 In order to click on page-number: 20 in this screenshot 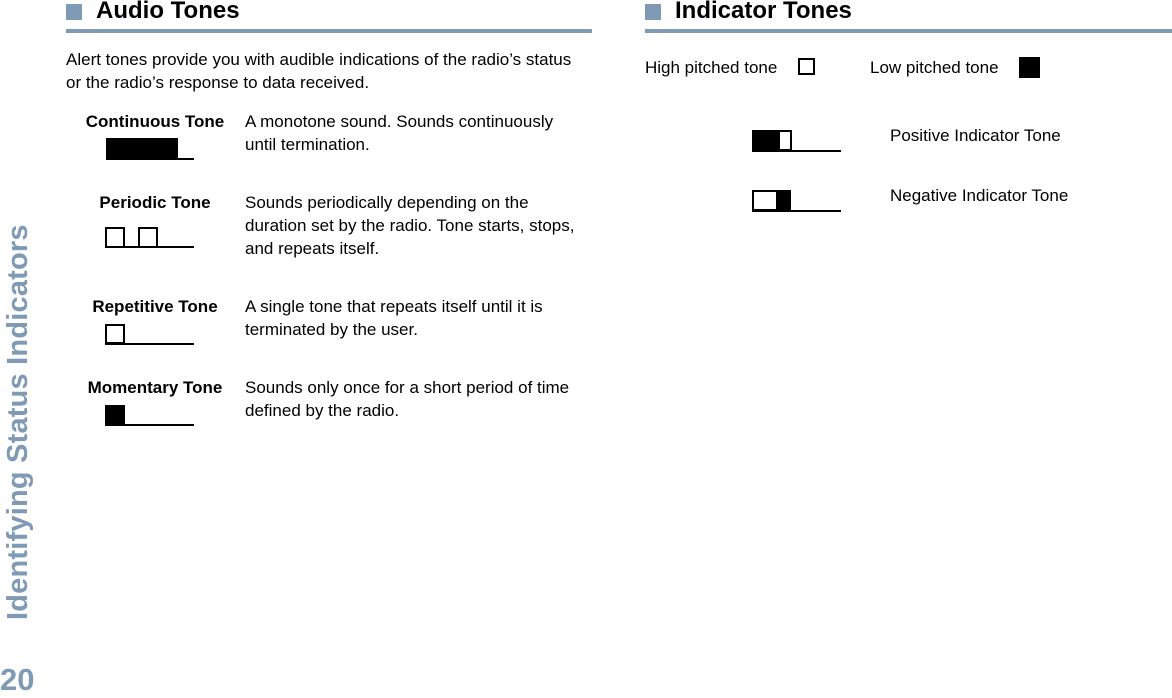, I will do `click(17, 679)`.